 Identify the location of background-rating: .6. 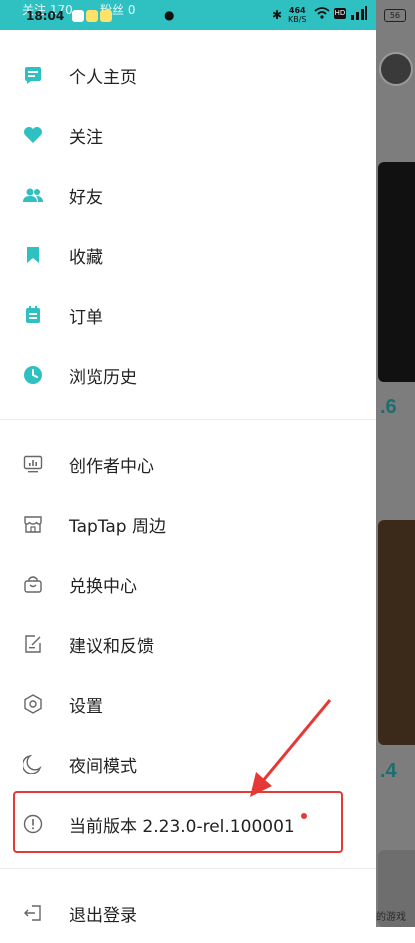
(388, 407).